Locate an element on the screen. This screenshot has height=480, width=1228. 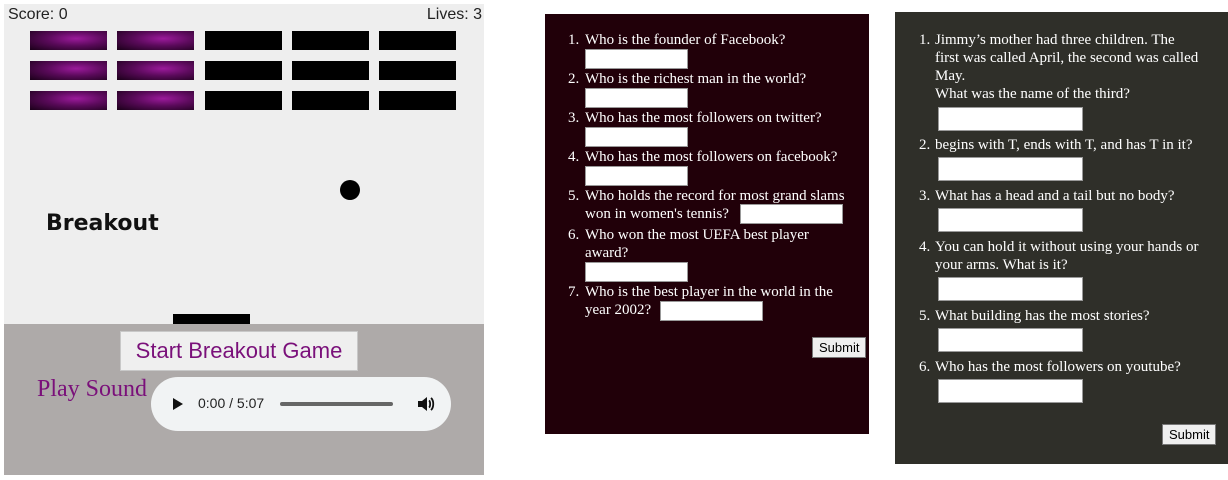
question-text: Who is the richest man in the world? is located at coordinates (696, 79).